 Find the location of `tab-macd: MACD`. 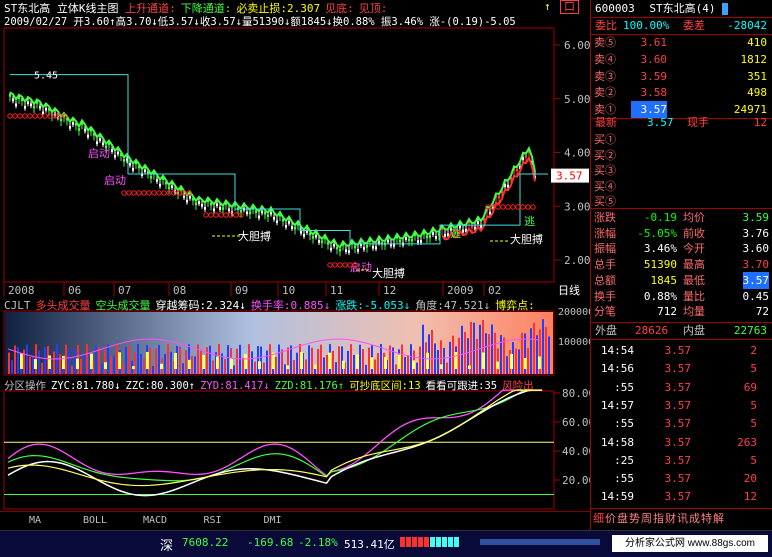

tab-macd: MACD is located at coordinates (155, 521).